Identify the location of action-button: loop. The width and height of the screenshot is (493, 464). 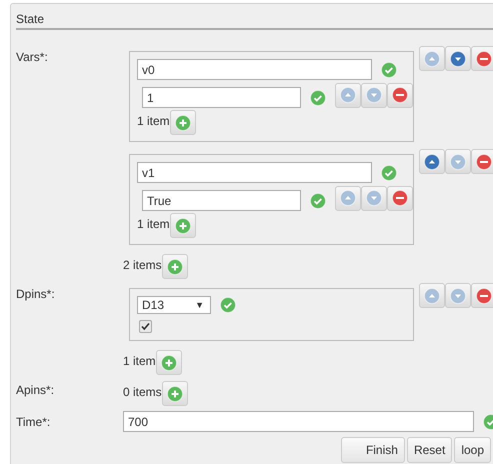
(472, 450).